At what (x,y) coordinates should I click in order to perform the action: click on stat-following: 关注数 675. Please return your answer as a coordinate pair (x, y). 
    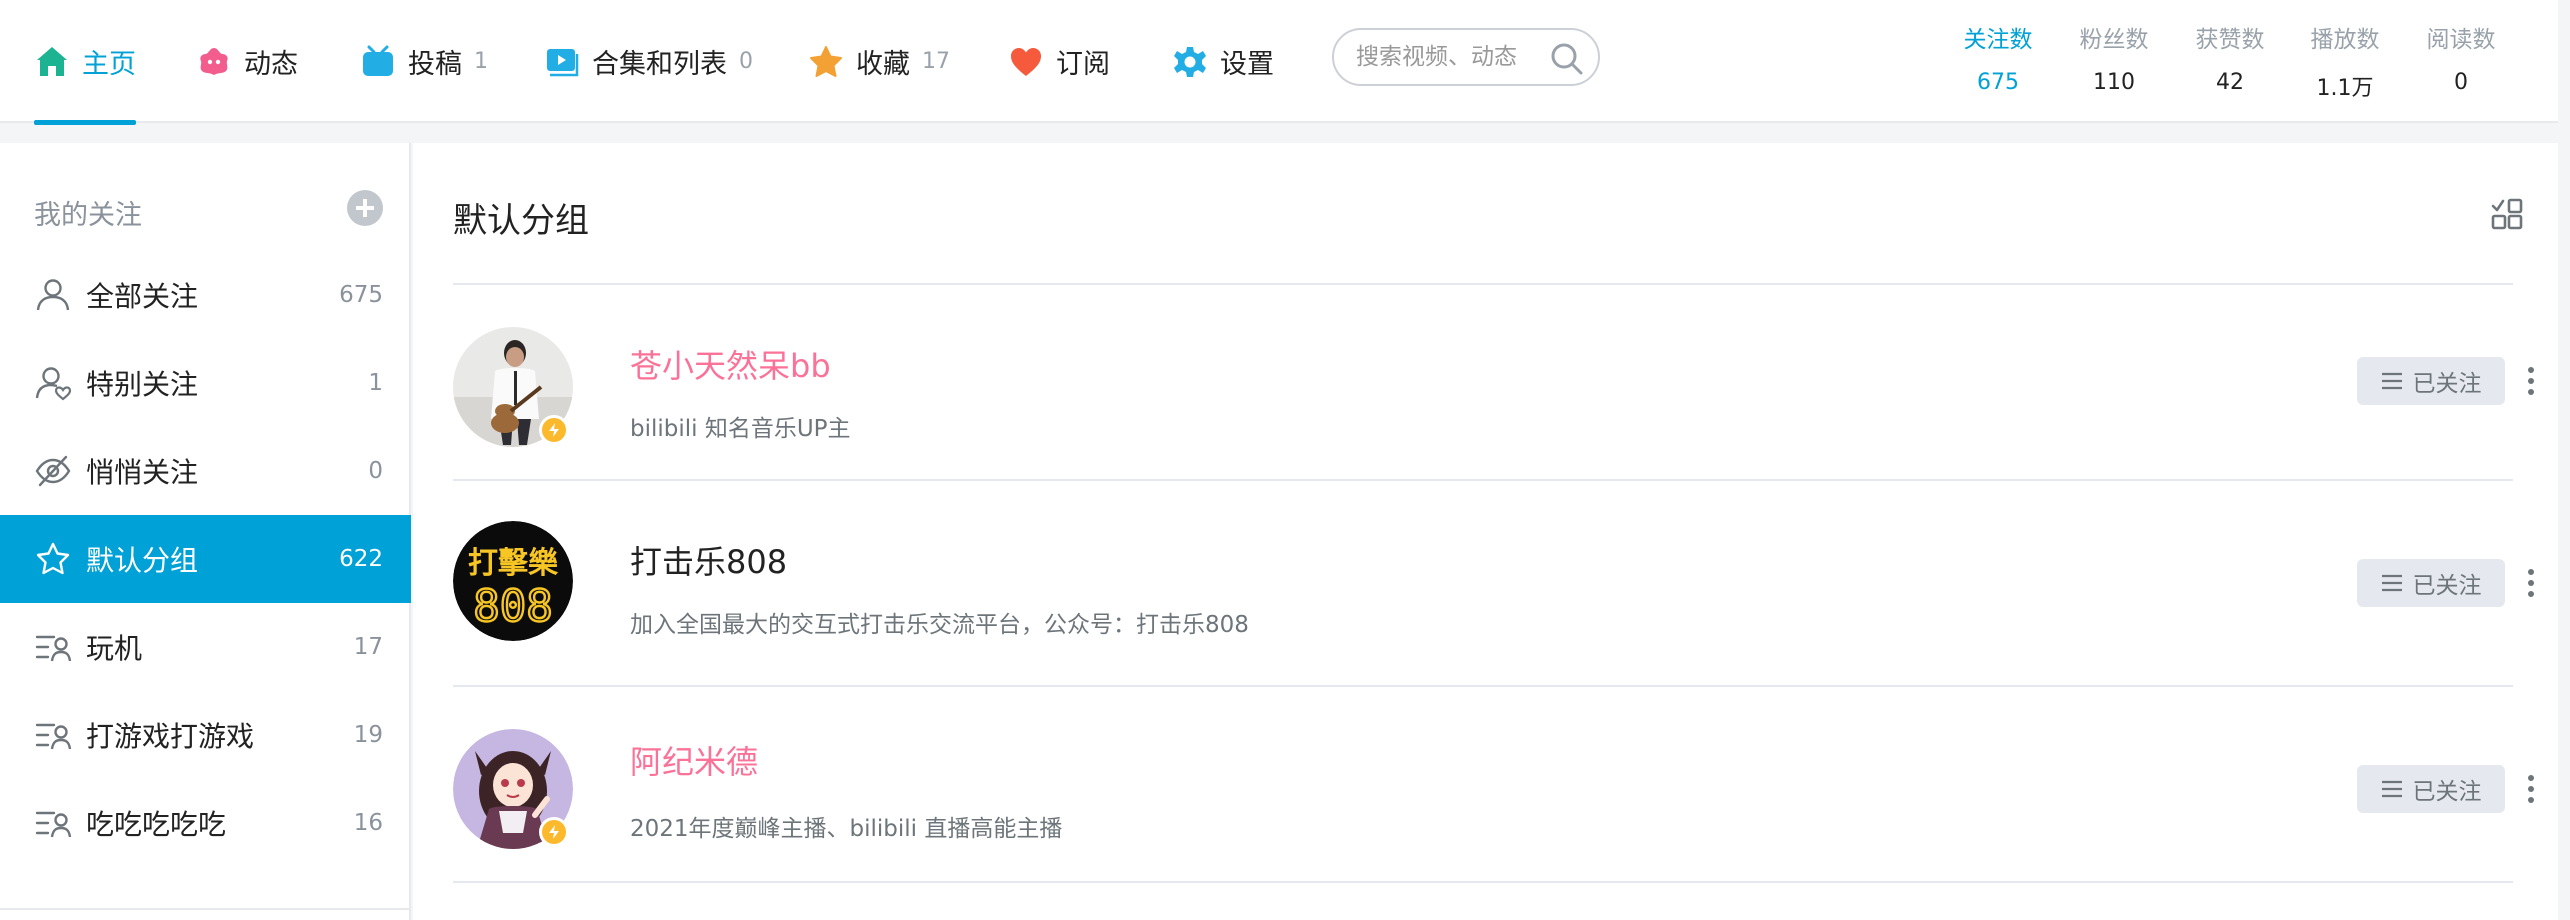
    Looking at the image, I should click on (1998, 57).